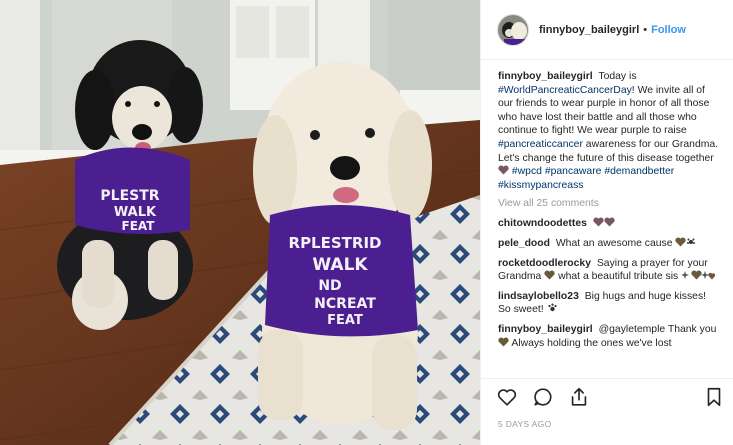  What do you see at coordinates (345, 304) in the screenshot?
I see `right-shirt-text-4: NCREAT` at bounding box center [345, 304].